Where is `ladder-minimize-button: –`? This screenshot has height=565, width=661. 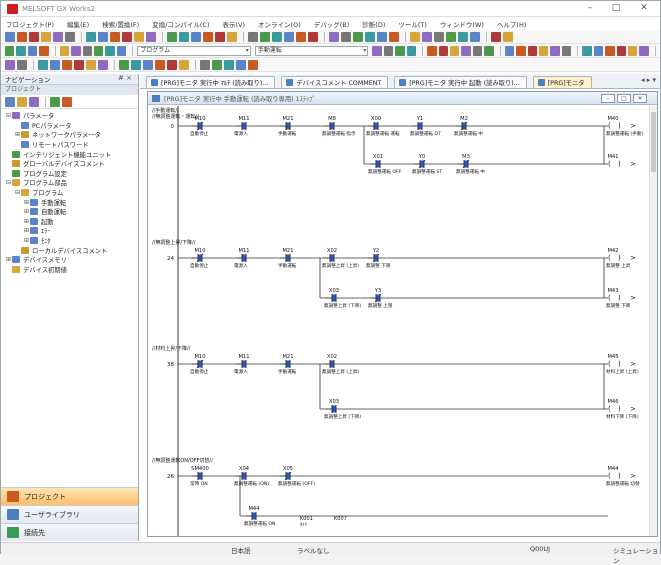 ladder-minimize-button: – is located at coordinates (608, 98).